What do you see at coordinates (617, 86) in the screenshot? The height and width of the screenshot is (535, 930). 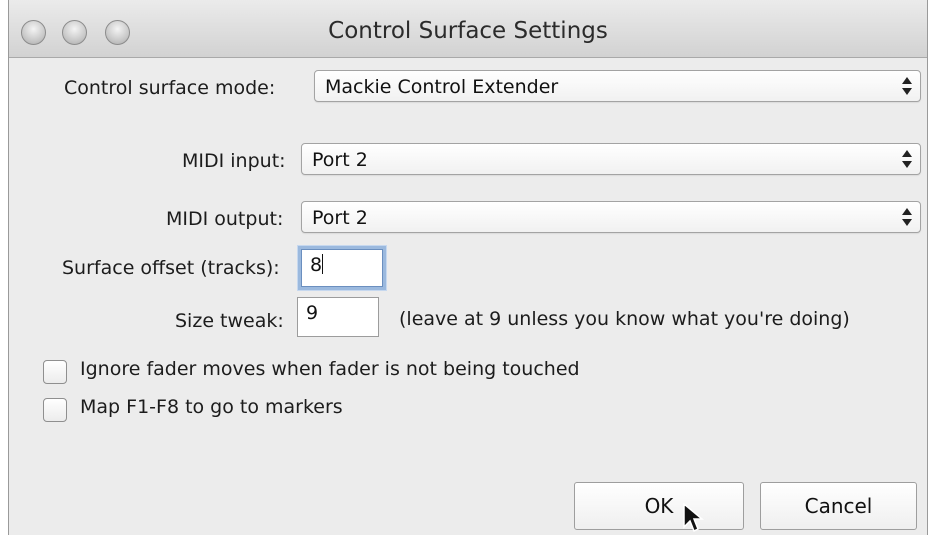 I see `control-surface-mode-select: Mackie Control Extender` at bounding box center [617, 86].